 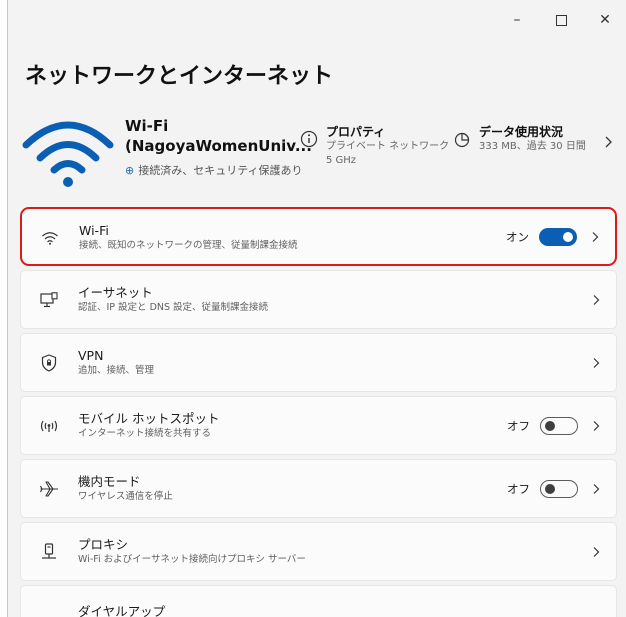 What do you see at coordinates (318, 551) in the screenshot?
I see `proxy-setting-card: プロキシ Wi-Fi およびイーサネット接続向けプロキシ サーバー` at bounding box center [318, 551].